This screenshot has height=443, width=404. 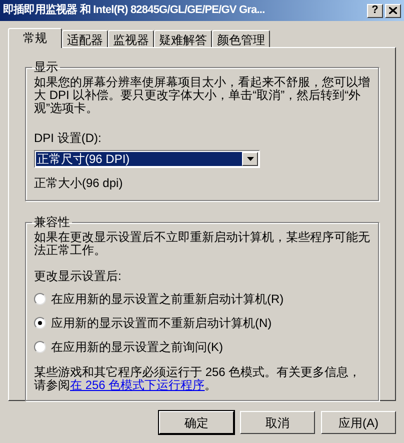 I want to click on caret-icon, so click(x=250, y=159).